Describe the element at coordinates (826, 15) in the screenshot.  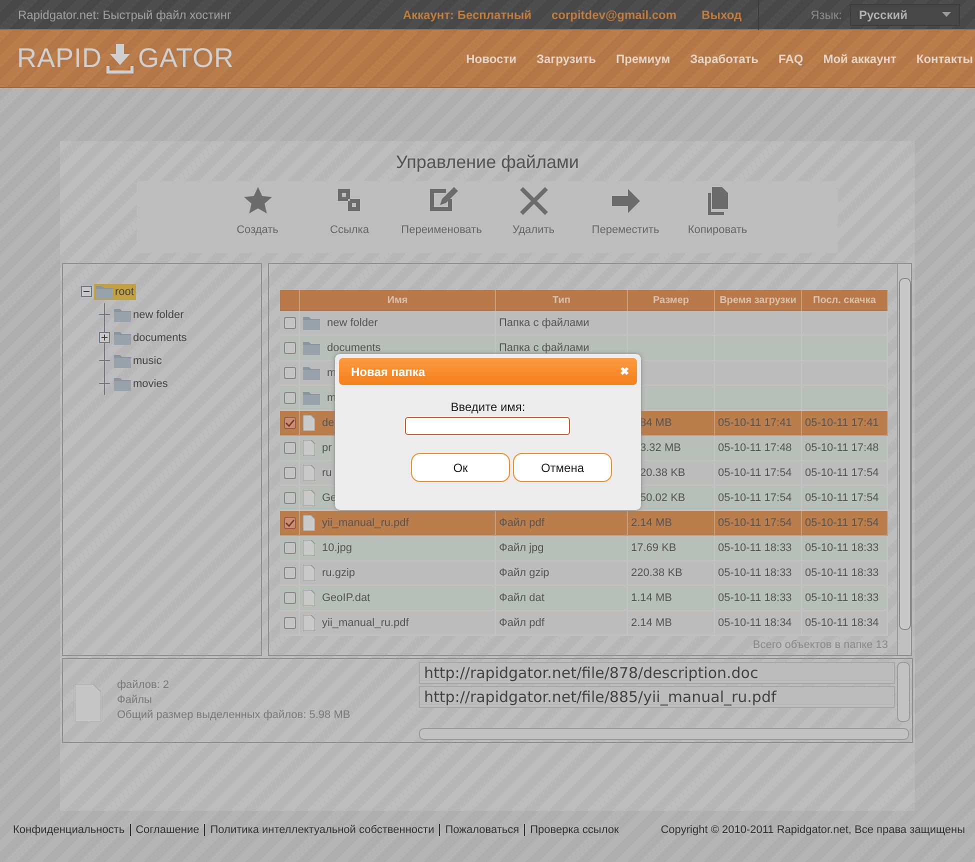
I see `language-label: Язык:` at that location.